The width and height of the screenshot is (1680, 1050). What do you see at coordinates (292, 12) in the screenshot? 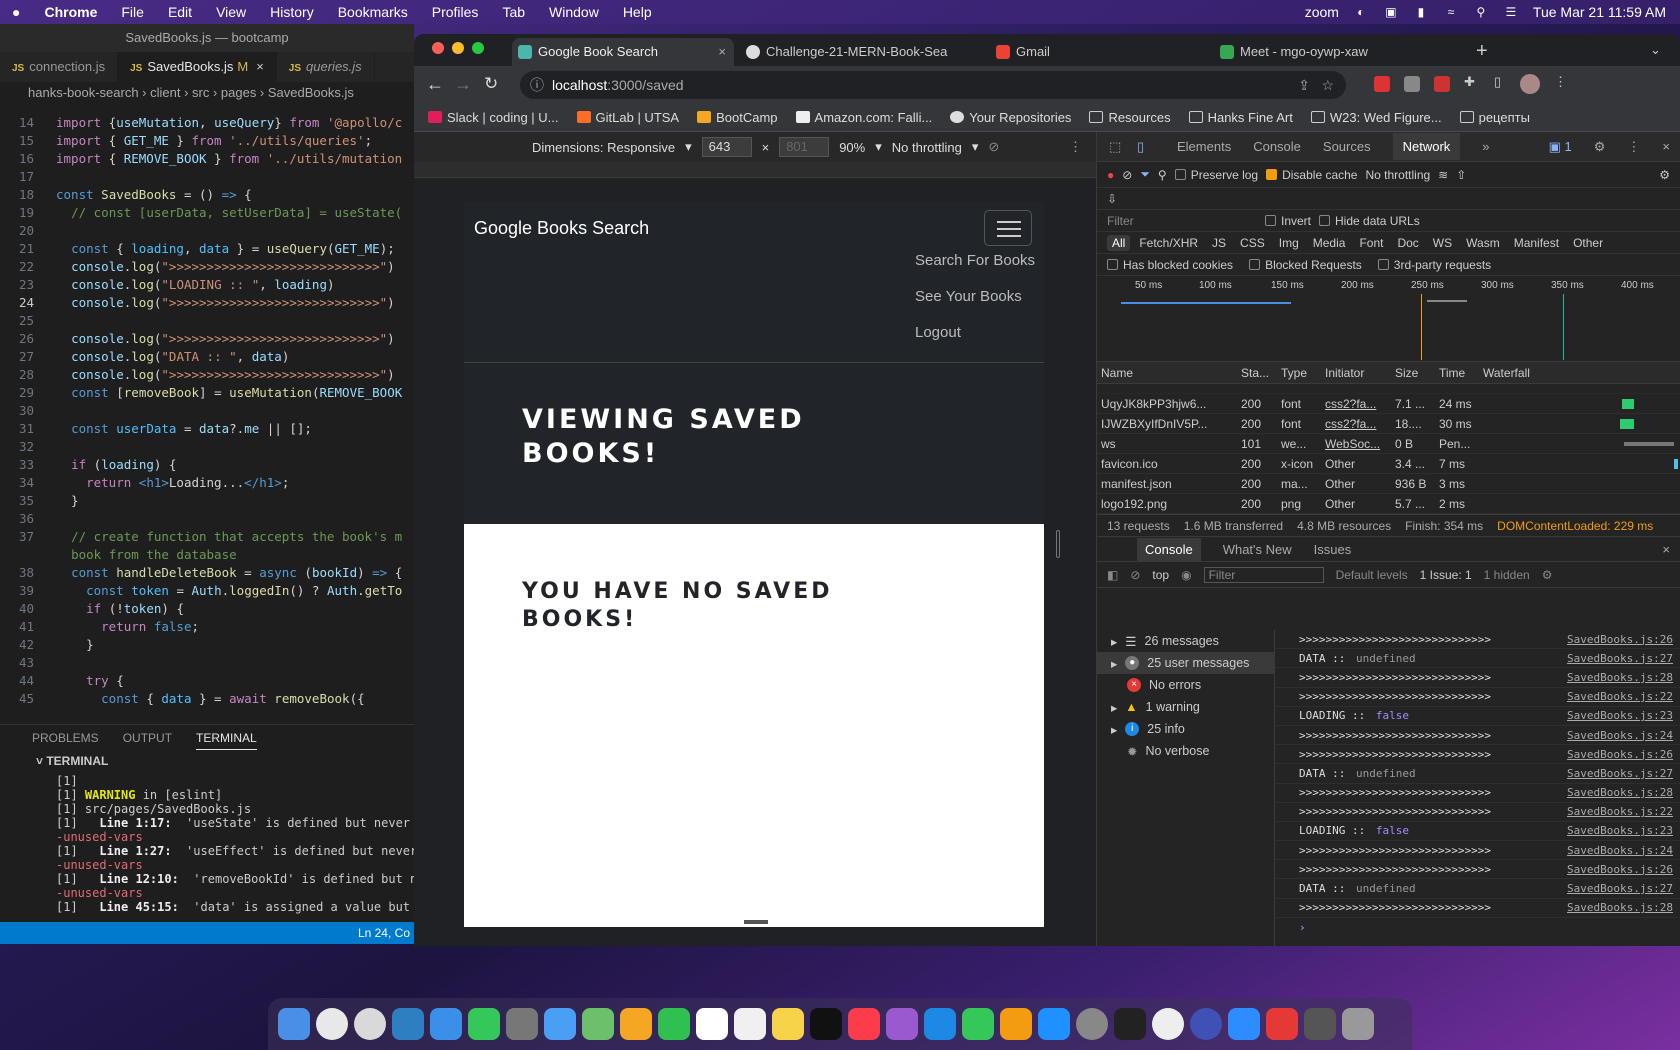
I see `menu-history: History` at bounding box center [292, 12].